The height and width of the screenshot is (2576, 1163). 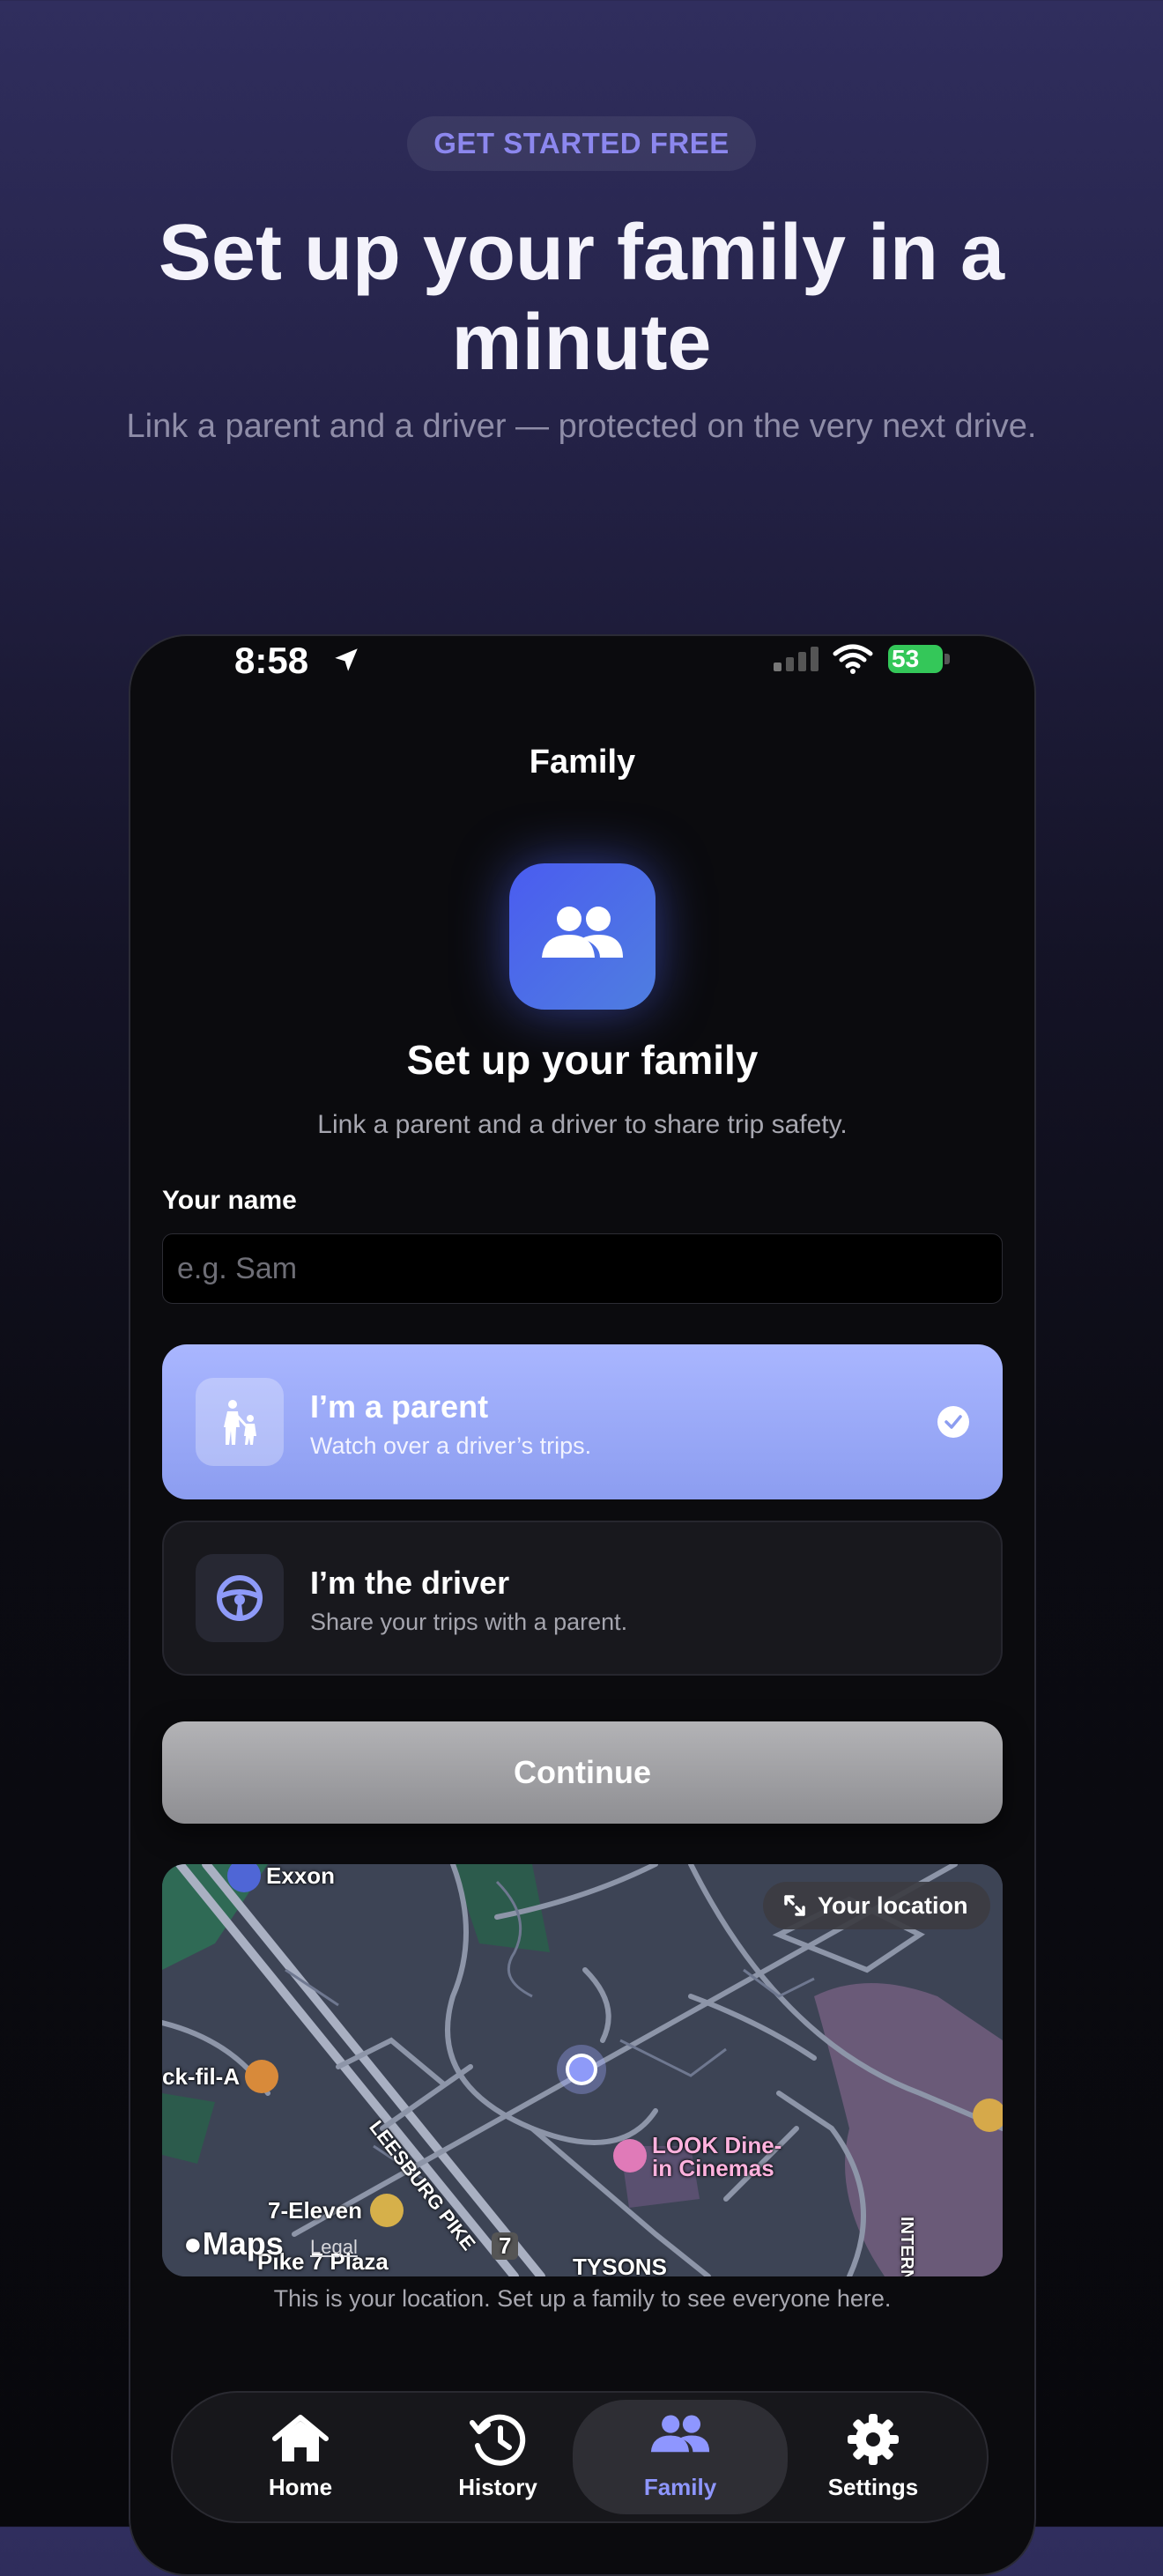 What do you see at coordinates (497, 2487) in the screenshot?
I see `tab-history-label: History` at bounding box center [497, 2487].